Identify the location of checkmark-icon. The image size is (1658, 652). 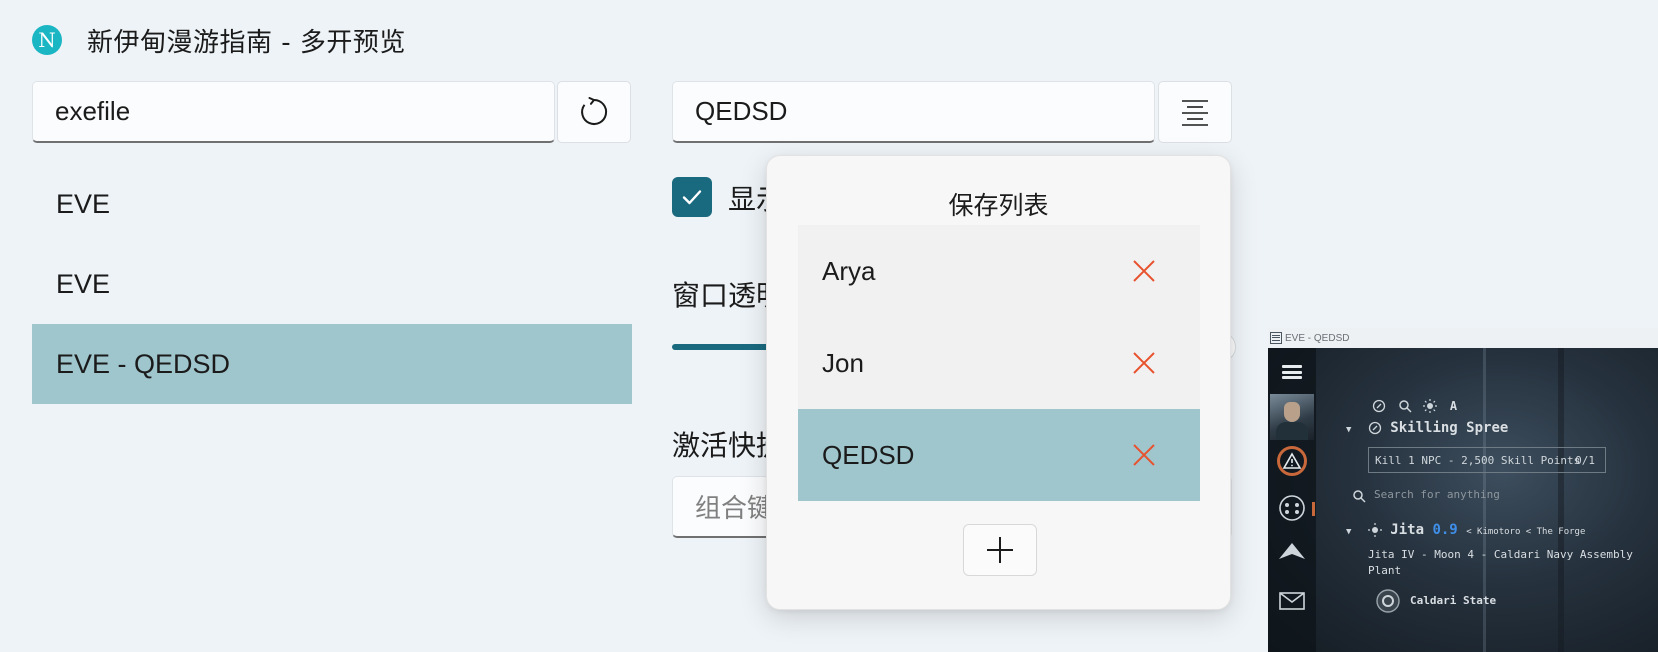
(692, 197).